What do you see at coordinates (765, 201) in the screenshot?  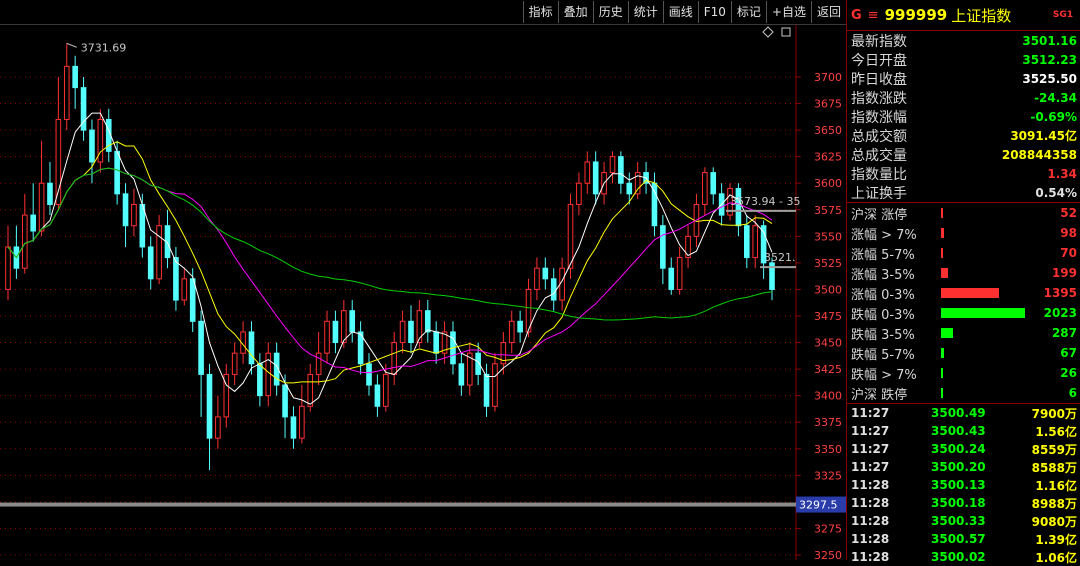 I see `marker-label: 3573.94 - 35` at bounding box center [765, 201].